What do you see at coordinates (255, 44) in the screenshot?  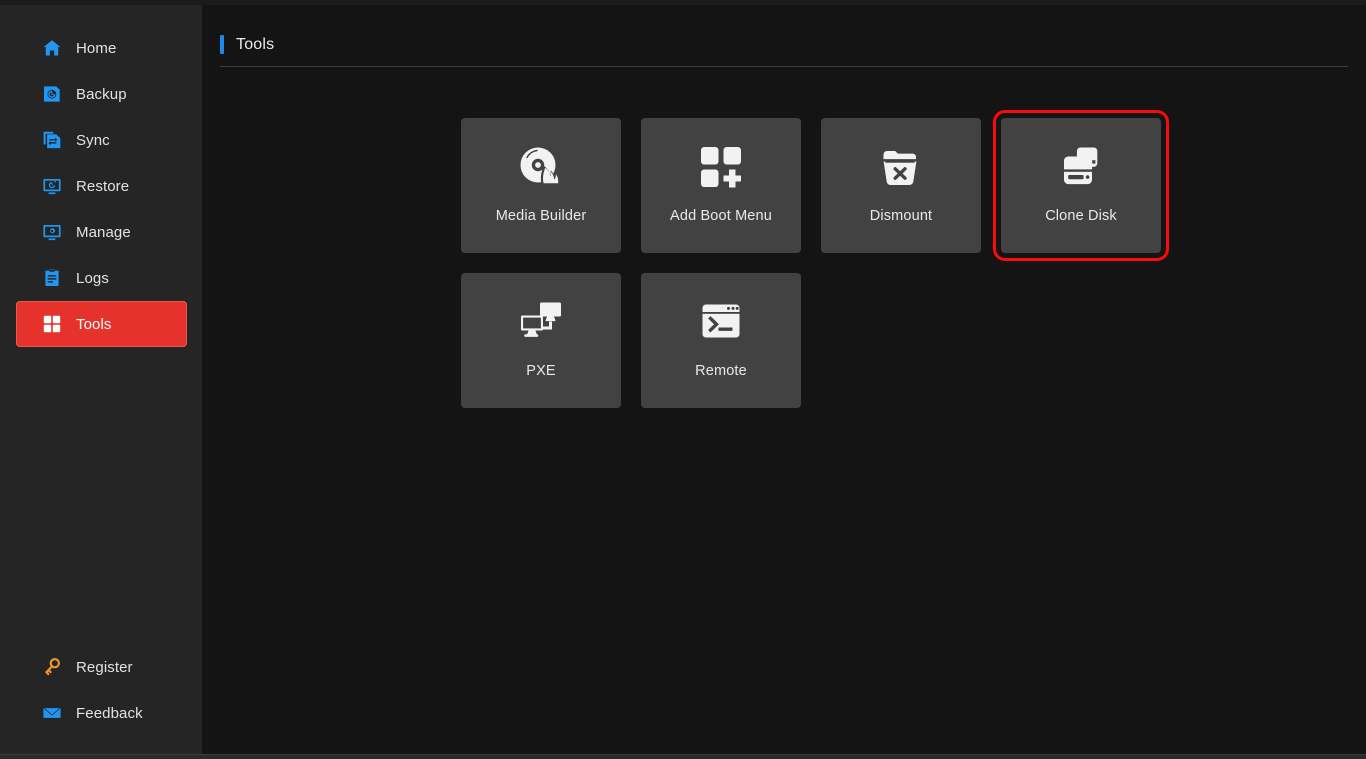 I see `page-title: Tools` at bounding box center [255, 44].